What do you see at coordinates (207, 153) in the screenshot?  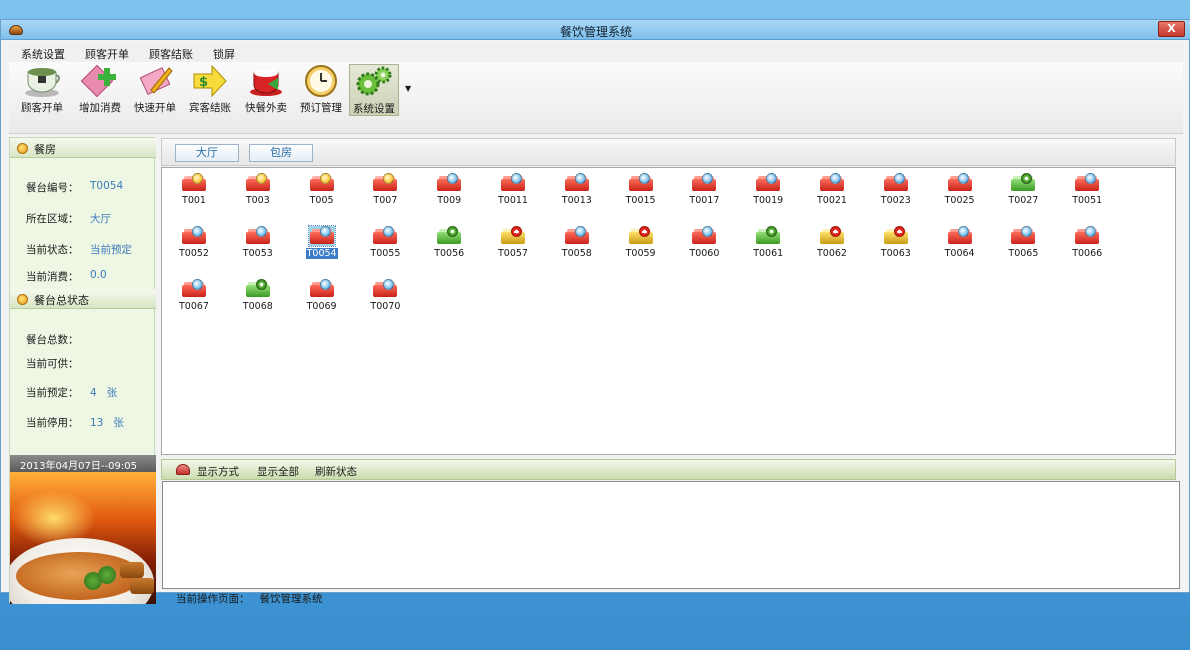 I see `tab-hall: 大厅` at bounding box center [207, 153].